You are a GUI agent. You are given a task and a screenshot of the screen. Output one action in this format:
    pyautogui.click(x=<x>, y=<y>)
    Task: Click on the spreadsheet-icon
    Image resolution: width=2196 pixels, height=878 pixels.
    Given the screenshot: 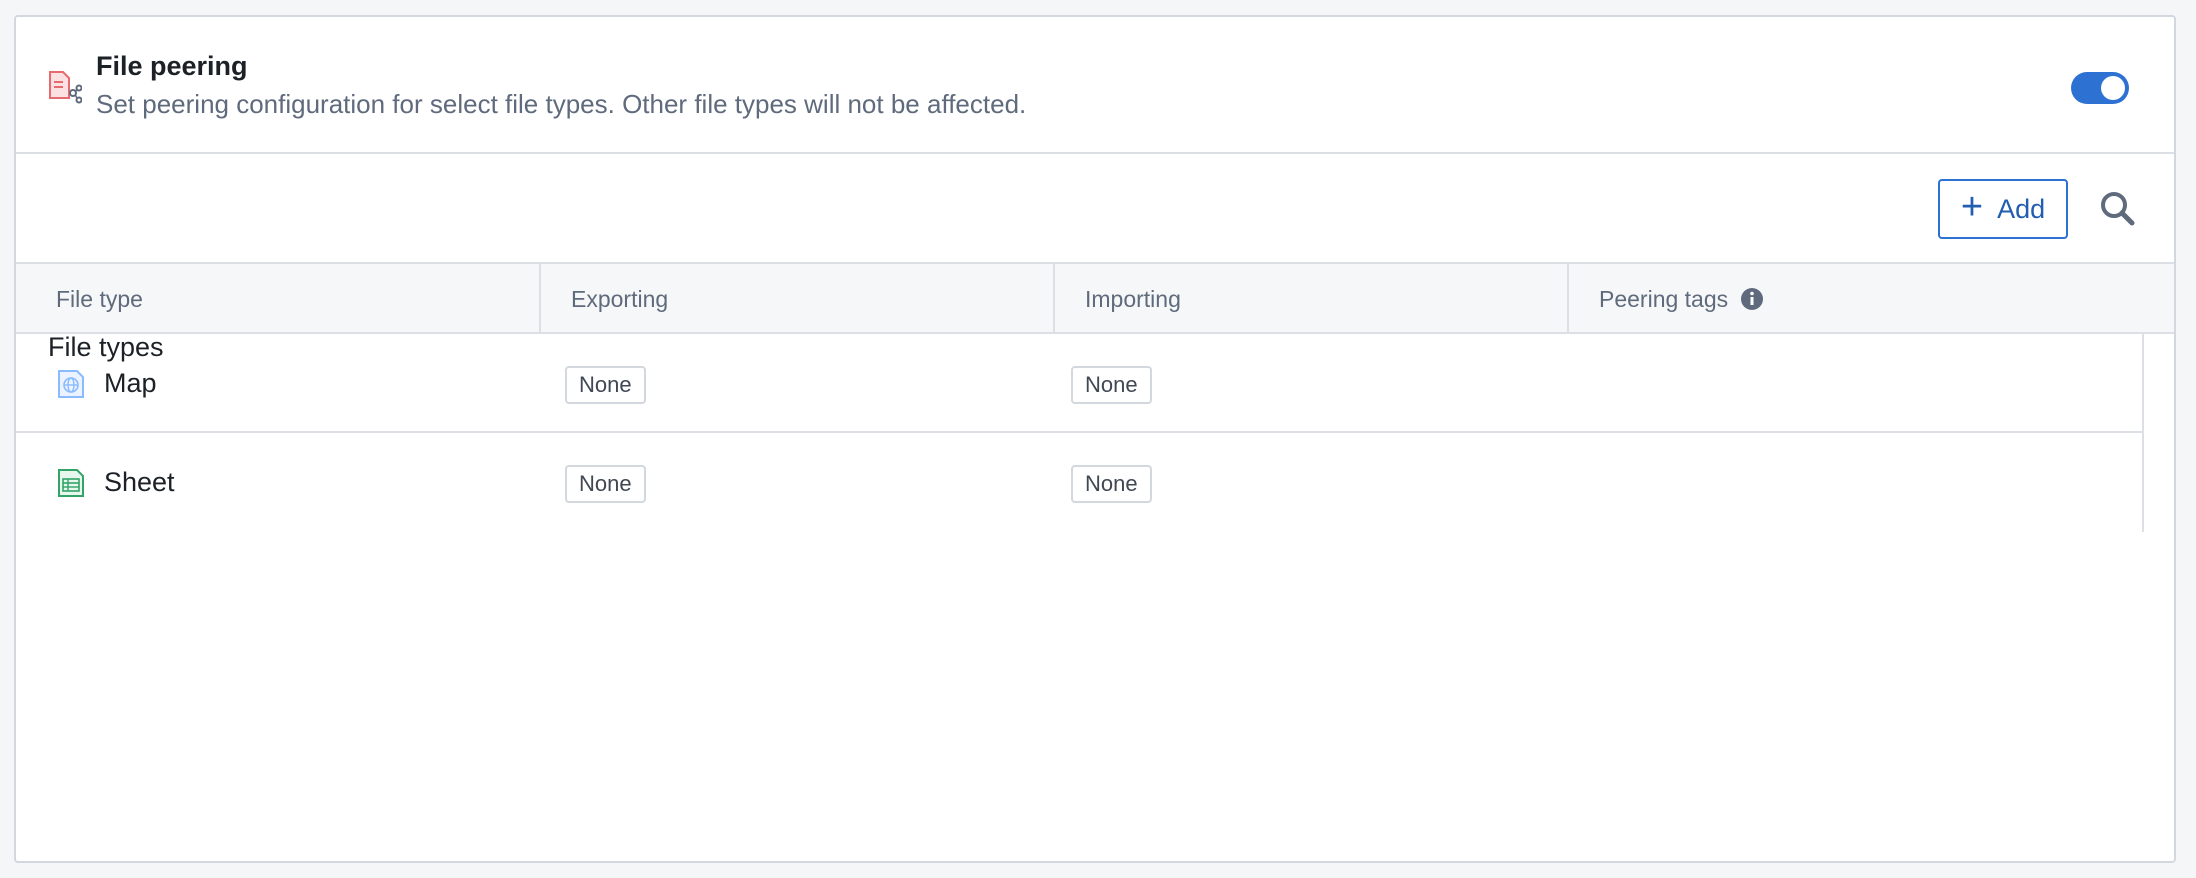 What is the action you would take?
    pyautogui.click(x=71, y=482)
    